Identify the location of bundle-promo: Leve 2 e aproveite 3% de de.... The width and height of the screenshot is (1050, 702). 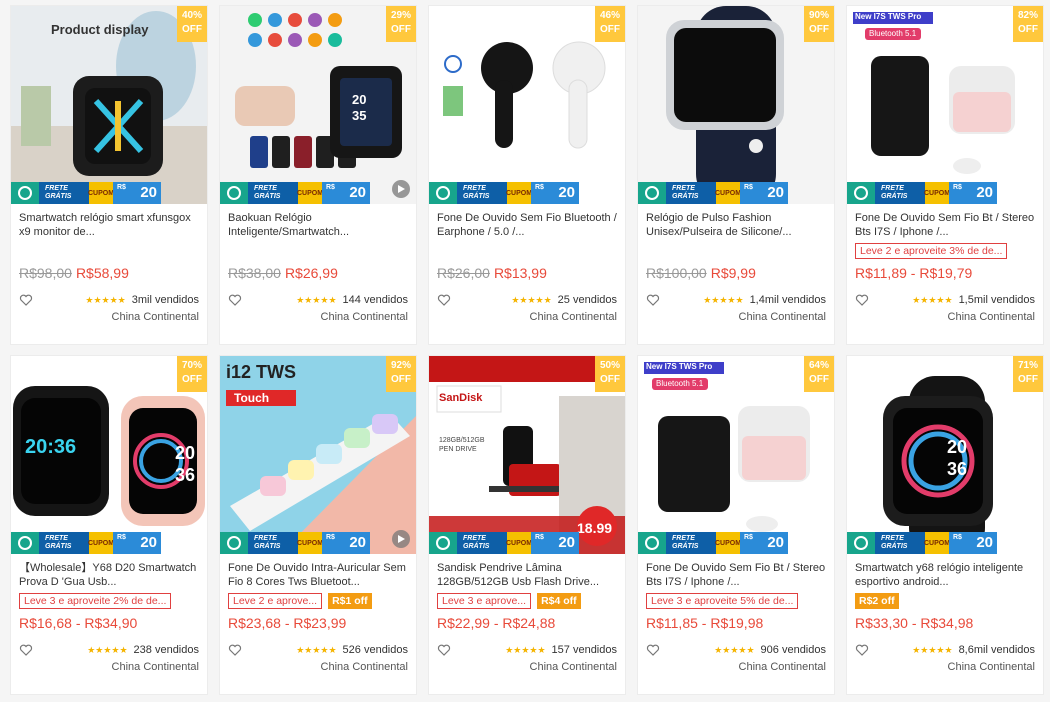
(931, 251).